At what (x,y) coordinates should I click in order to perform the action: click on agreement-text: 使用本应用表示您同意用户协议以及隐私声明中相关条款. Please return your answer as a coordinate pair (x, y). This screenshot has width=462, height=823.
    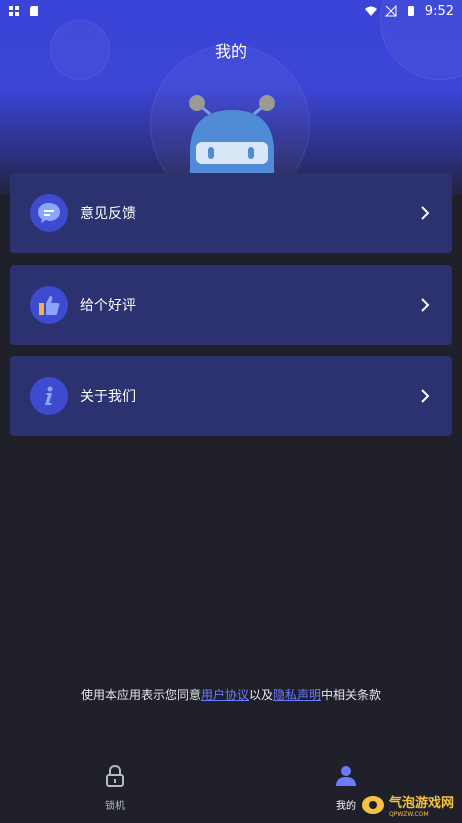
    Looking at the image, I should click on (231, 694).